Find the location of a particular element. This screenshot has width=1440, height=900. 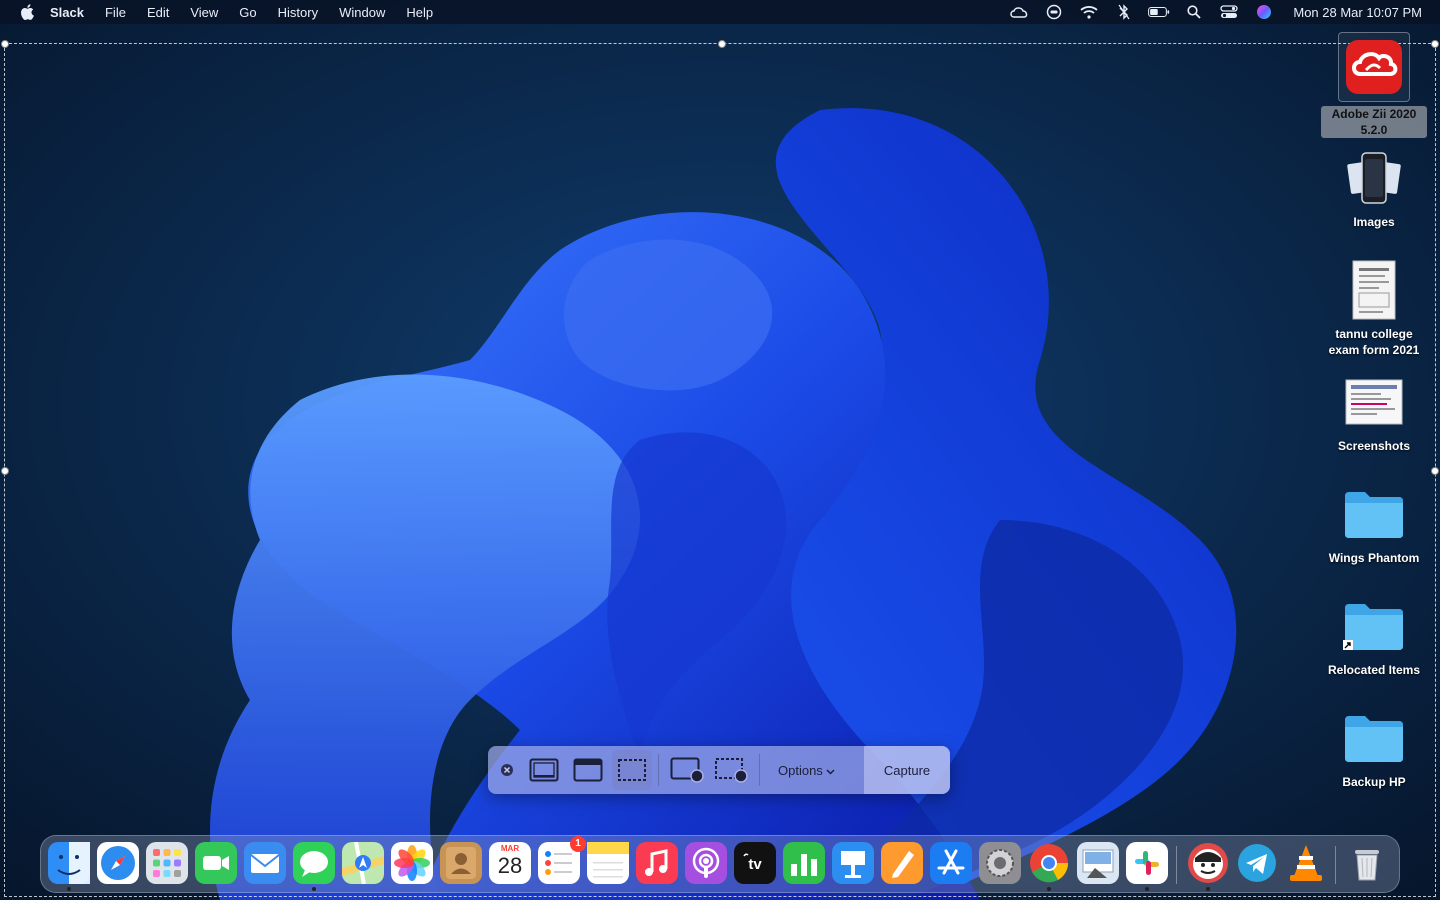

desktop-item-screenshots: Screenshots is located at coordinates (1374, 412).